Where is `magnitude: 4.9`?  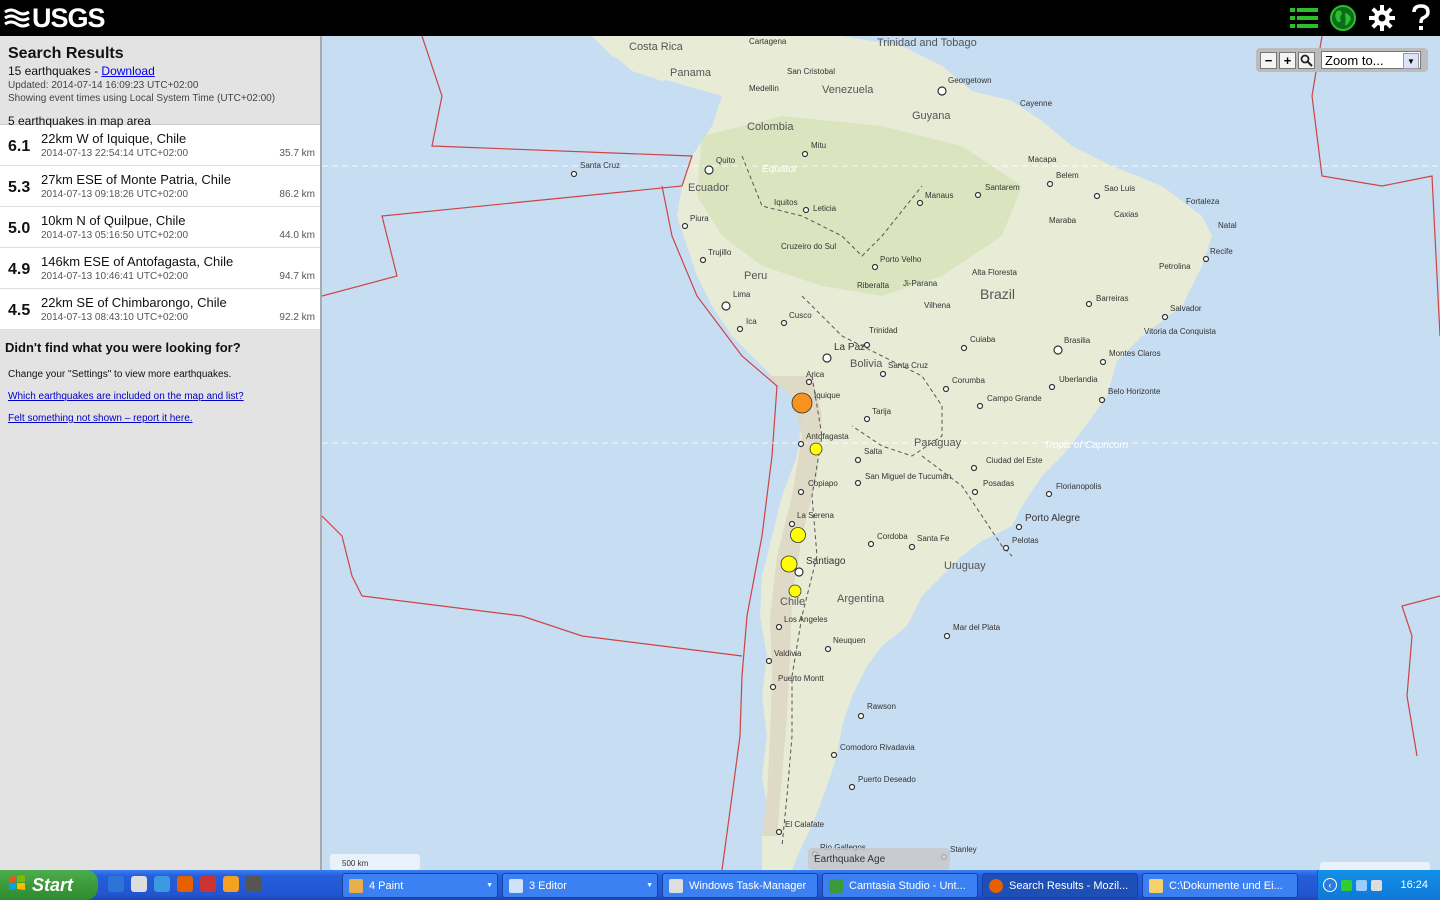
magnitude: 4.9 is located at coordinates (19, 269).